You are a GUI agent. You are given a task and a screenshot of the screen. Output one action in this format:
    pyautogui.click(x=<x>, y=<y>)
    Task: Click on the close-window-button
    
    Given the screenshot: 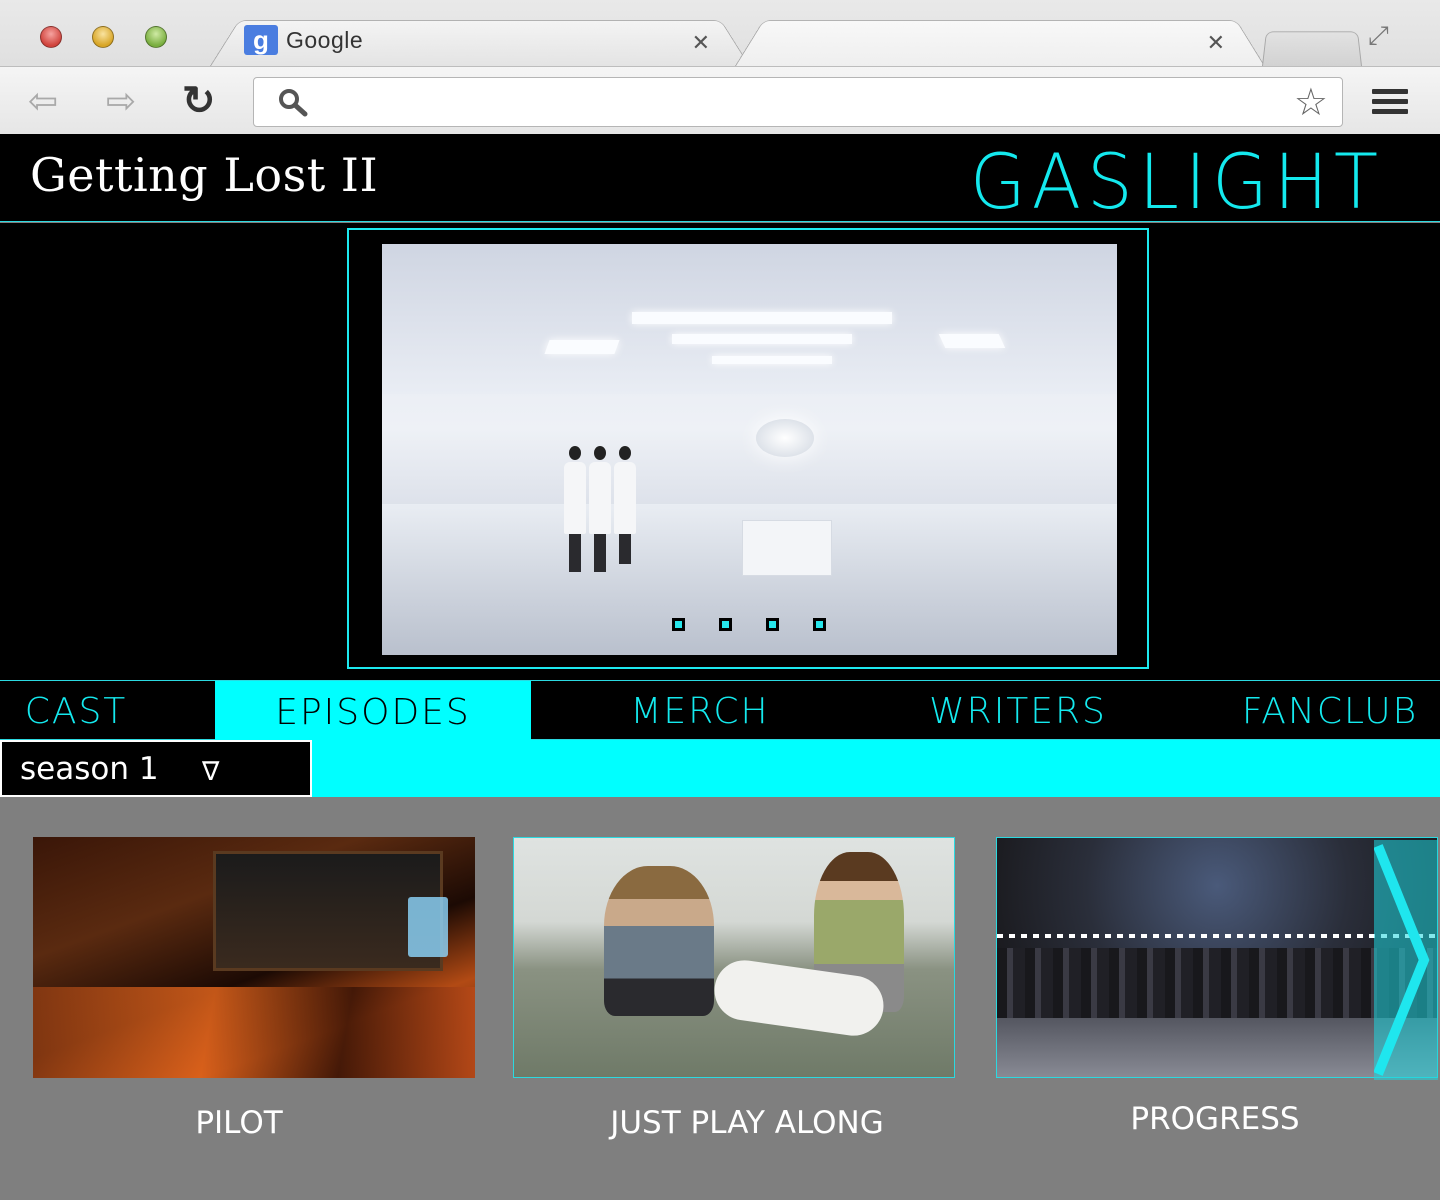 What is the action you would take?
    pyautogui.click(x=51, y=37)
    